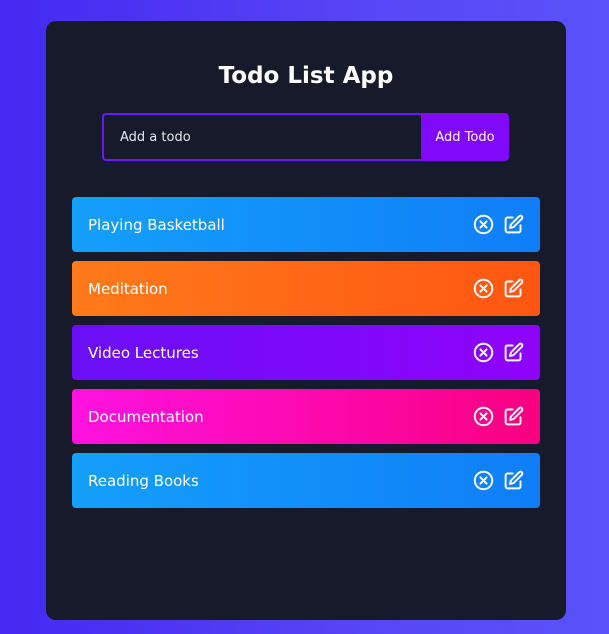 The width and height of the screenshot is (609, 634). Describe the element at coordinates (306, 352) in the screenshot. I see `todo-item: Video Lectures` at that location.